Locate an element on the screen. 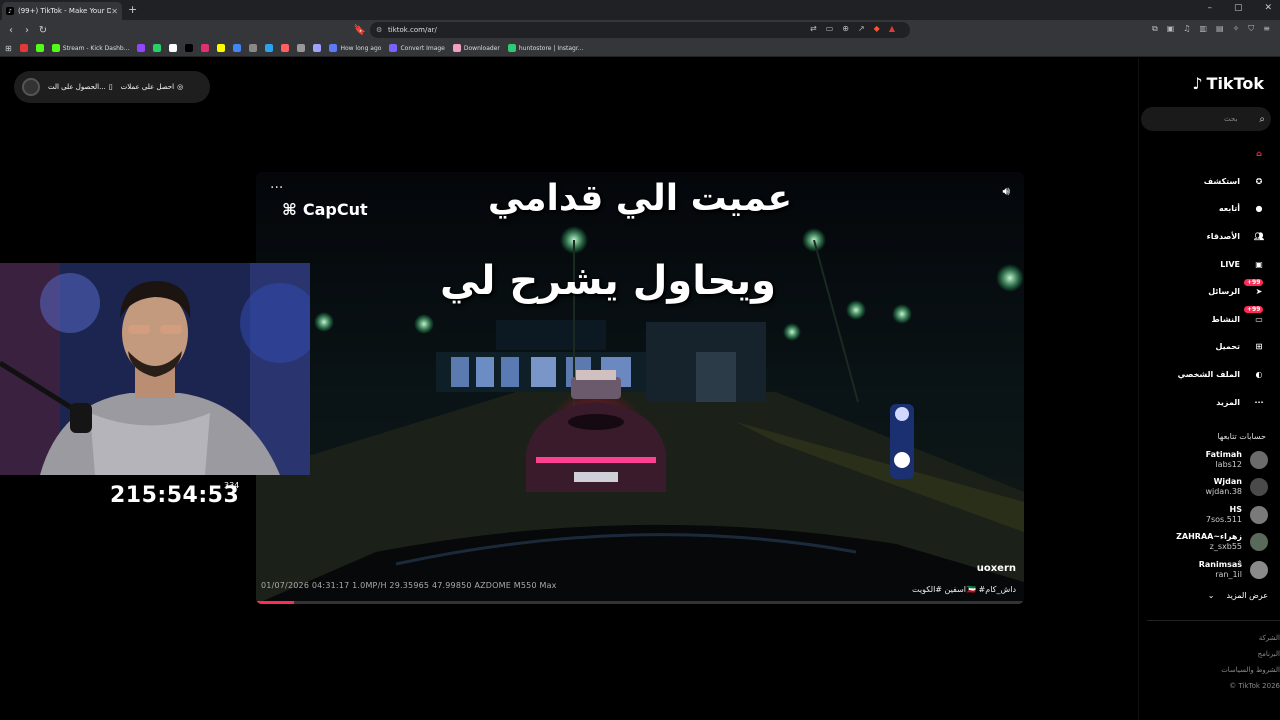 The width and height of the screenshot is (1280, 720). bookmark-item: Convert Image is located at coordinates (417, 48).